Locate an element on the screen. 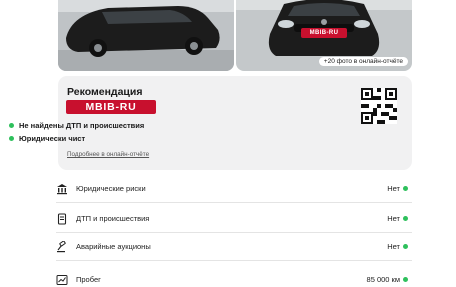 This screenshot has height=287, width=456. row-label: Юридические риски is located at coordinates (111, 188).